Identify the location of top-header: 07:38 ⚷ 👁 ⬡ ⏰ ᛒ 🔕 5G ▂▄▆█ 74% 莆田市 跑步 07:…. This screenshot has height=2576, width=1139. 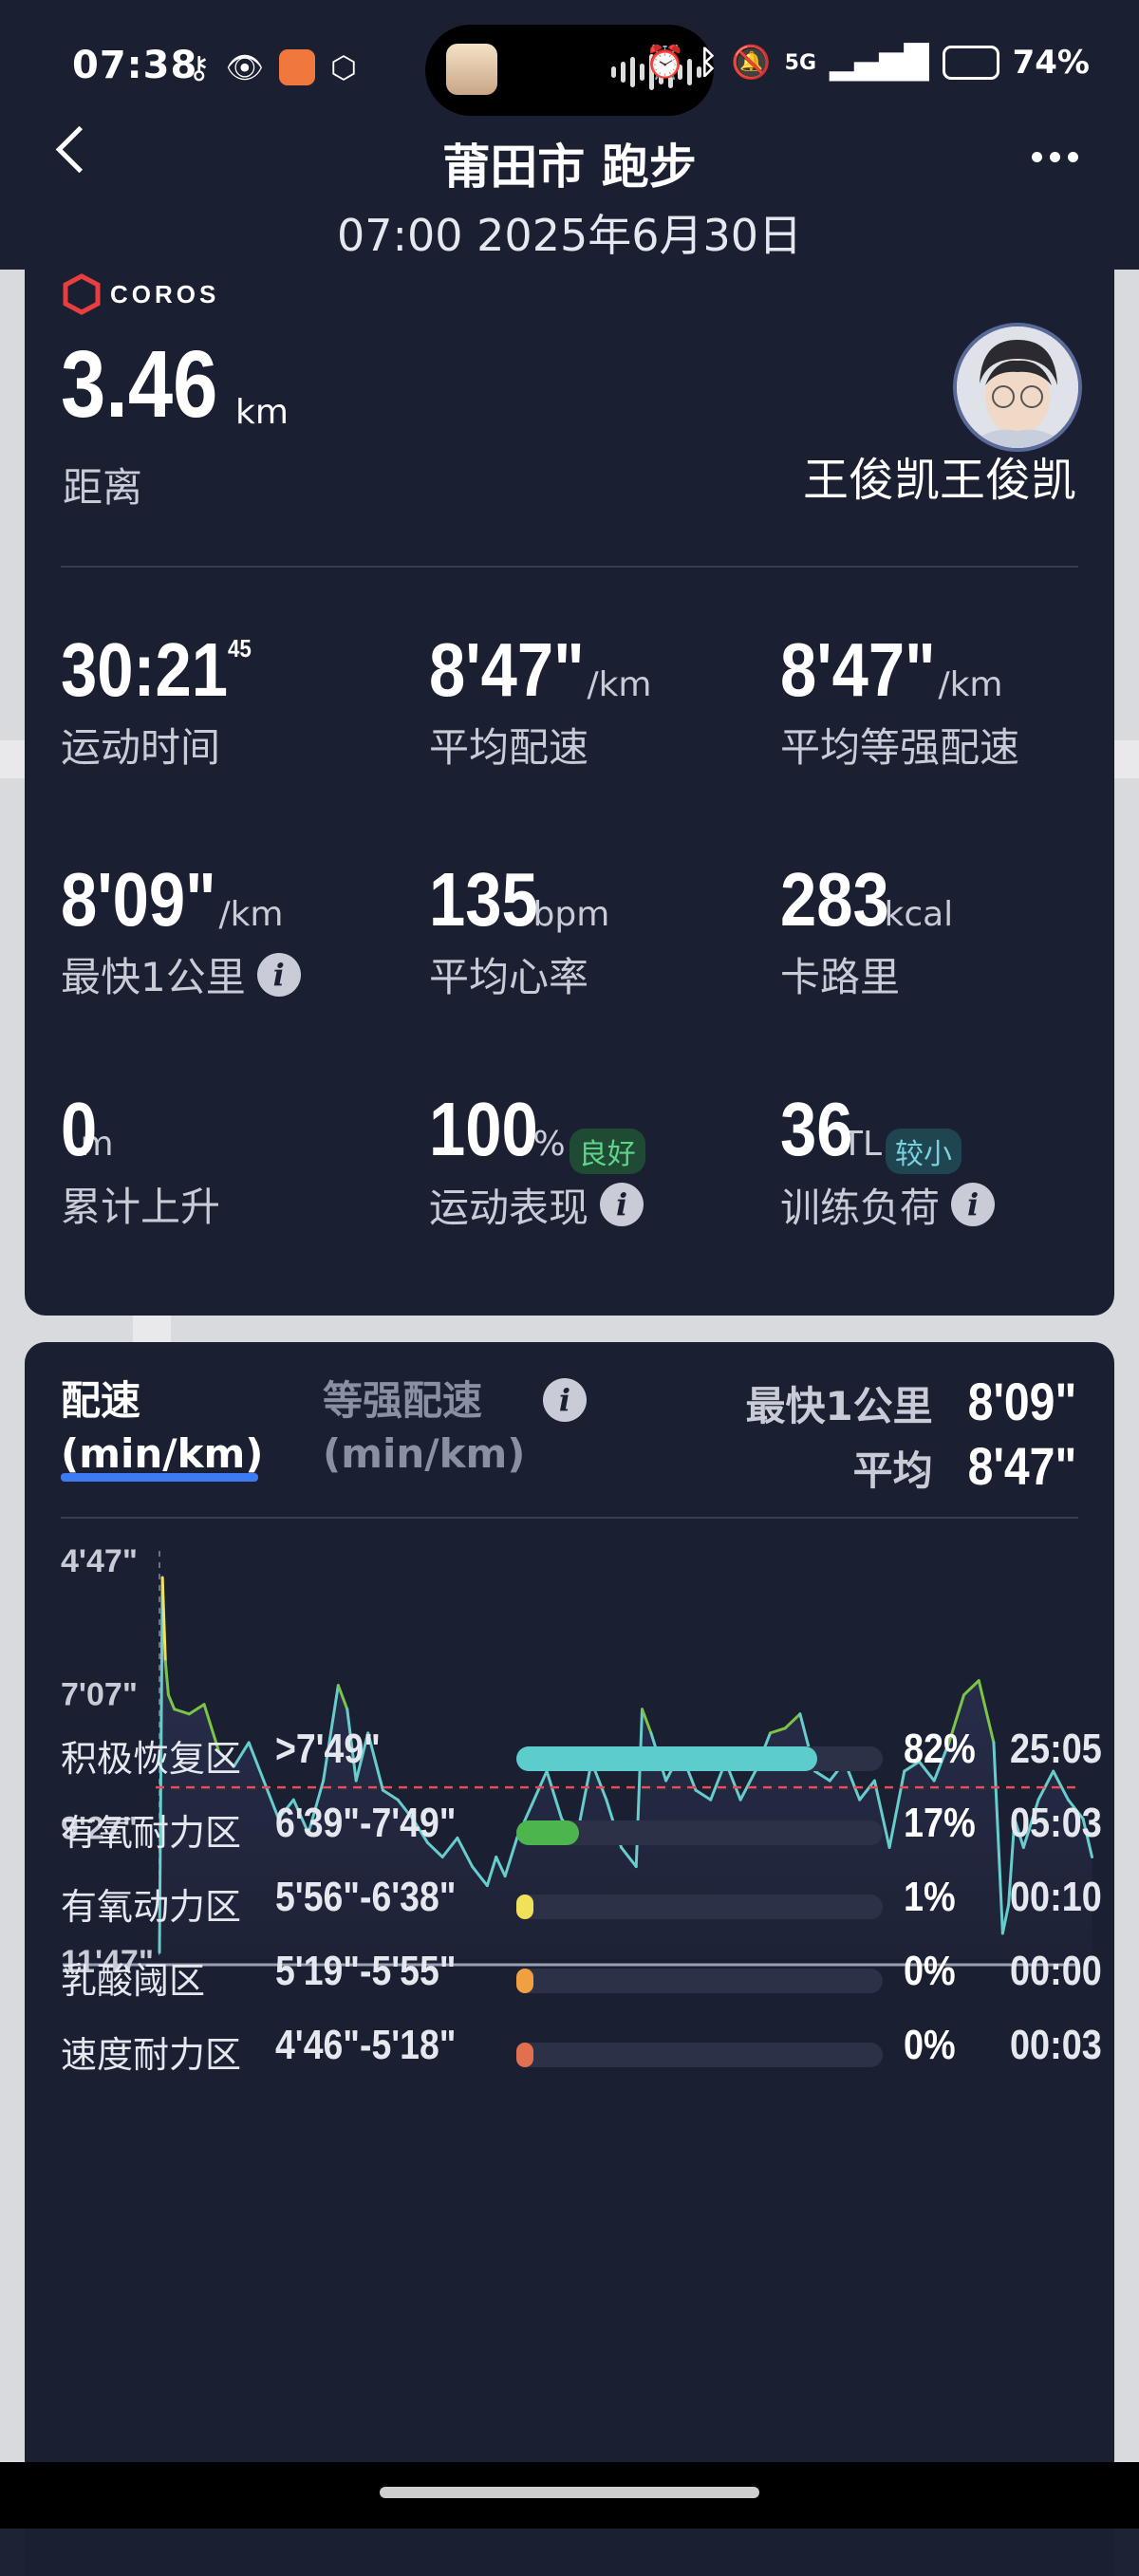
(569, 135).